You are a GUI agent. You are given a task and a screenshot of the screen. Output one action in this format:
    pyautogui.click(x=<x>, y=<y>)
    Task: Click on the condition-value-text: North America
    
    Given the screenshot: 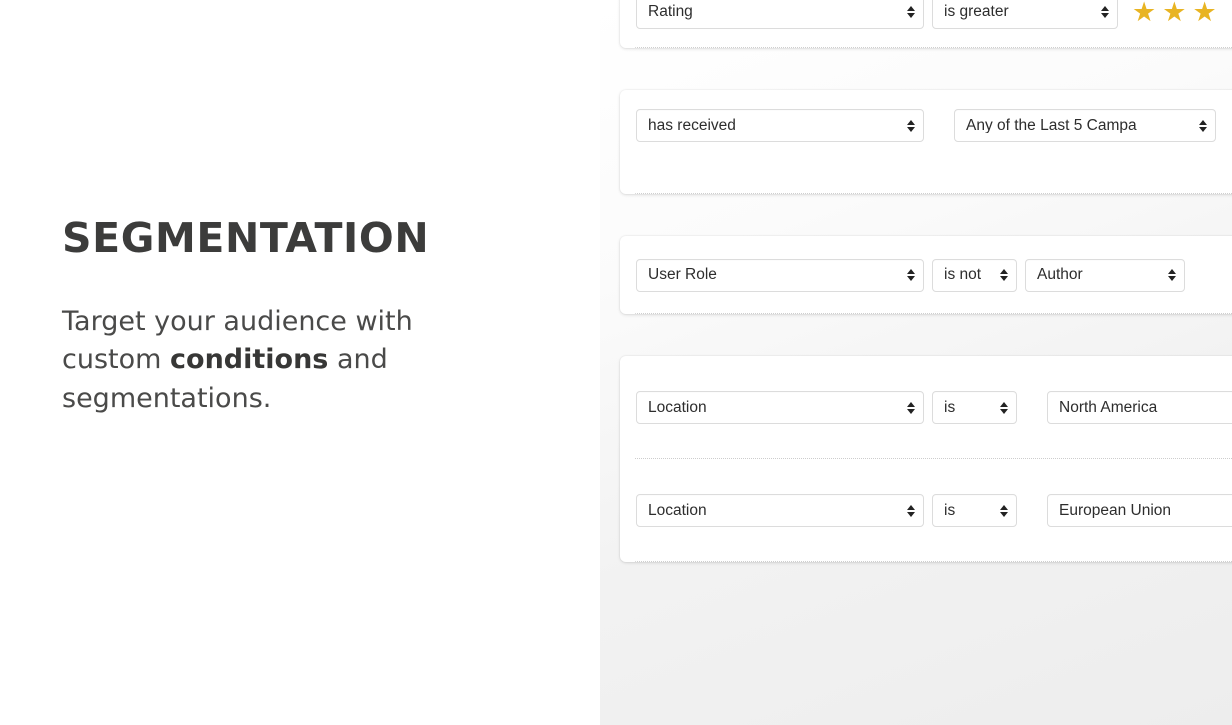 What is the action you would take?
    pyautogui.click(x=1108, y=407)
    